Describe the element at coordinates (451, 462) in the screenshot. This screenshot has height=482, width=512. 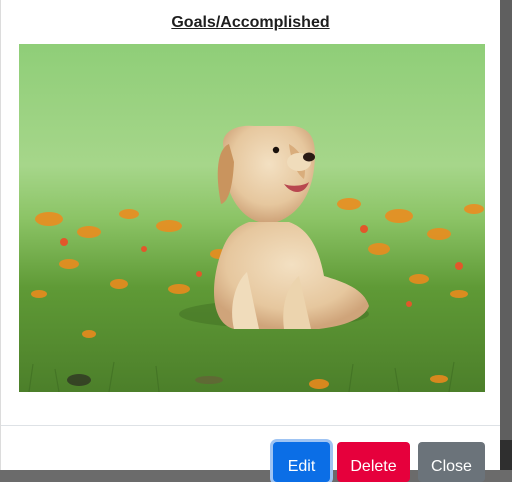
I see `close-button: Close` at that location.